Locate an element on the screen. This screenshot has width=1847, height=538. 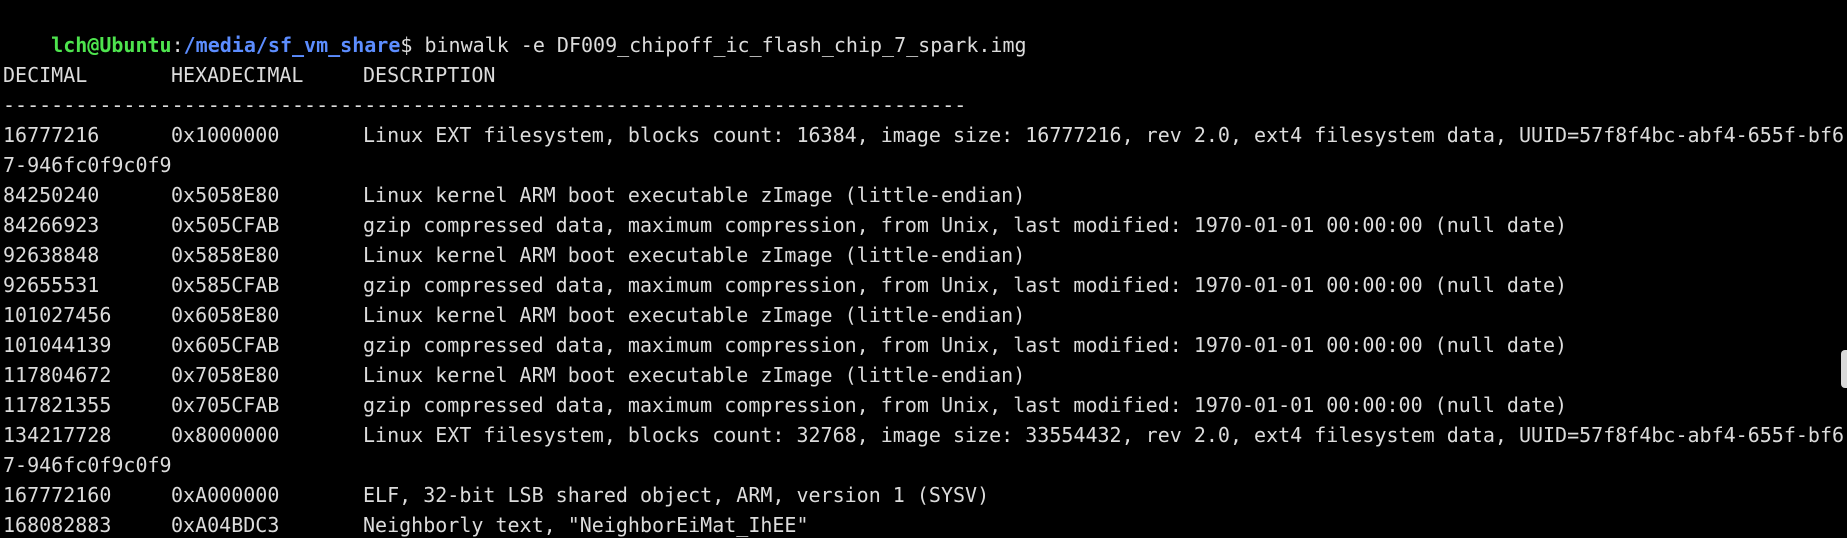
cell-hexadecimal: 0x585CFAB is located at coordinates (225, 285).